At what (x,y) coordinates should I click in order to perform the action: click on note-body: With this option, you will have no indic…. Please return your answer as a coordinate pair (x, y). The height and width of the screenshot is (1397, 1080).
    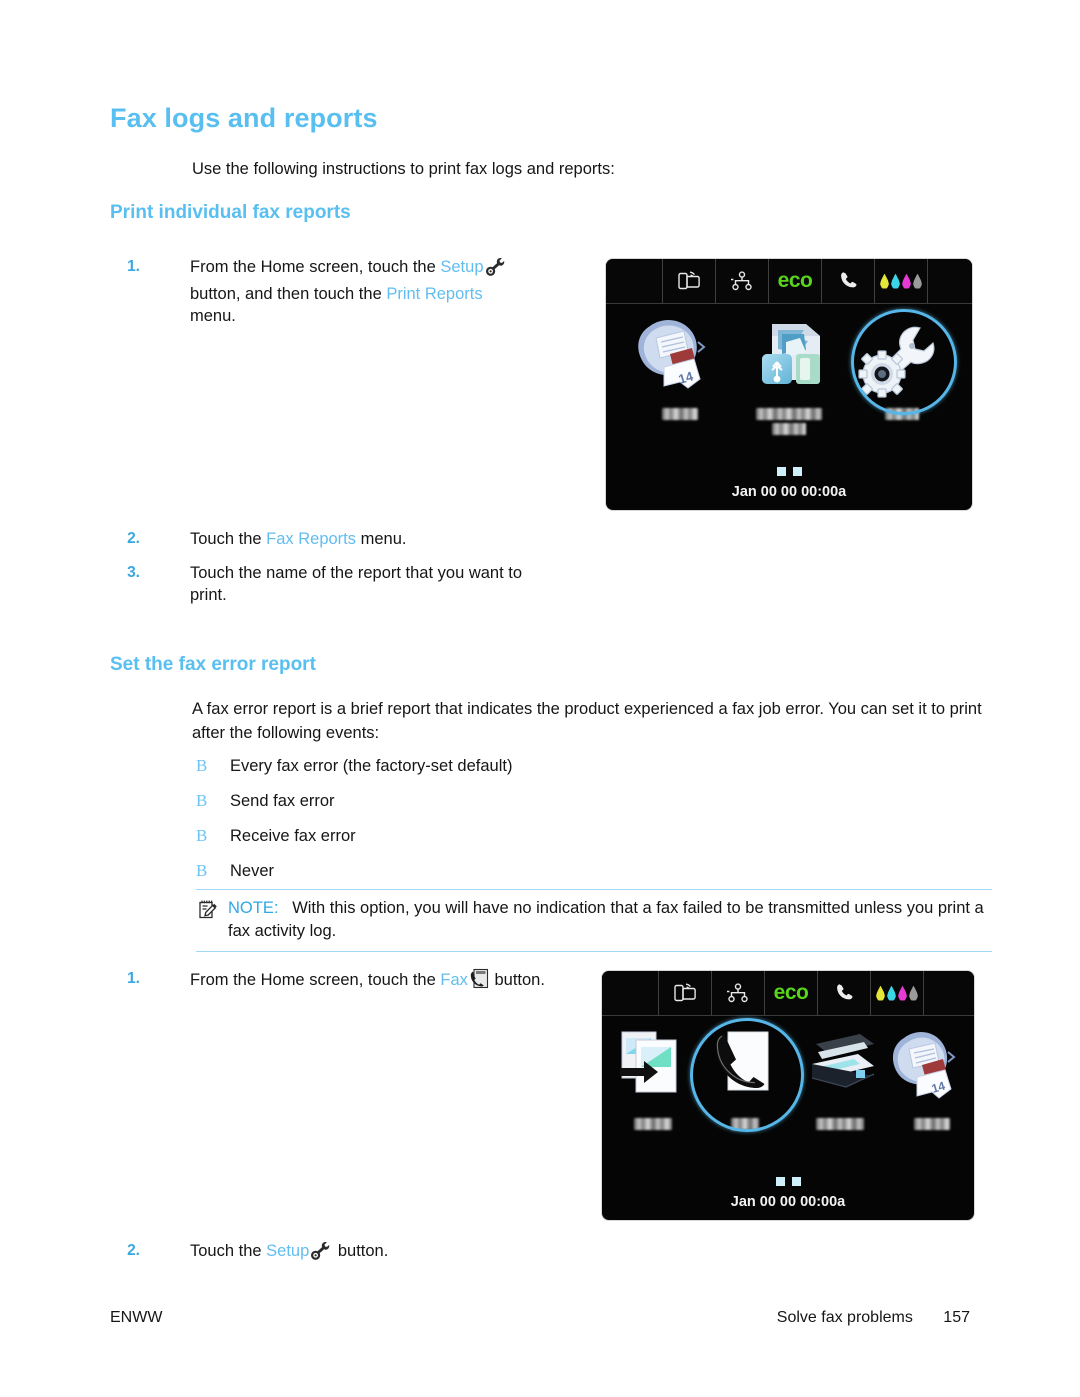
    Looking at the image, I should click on (606, 919).